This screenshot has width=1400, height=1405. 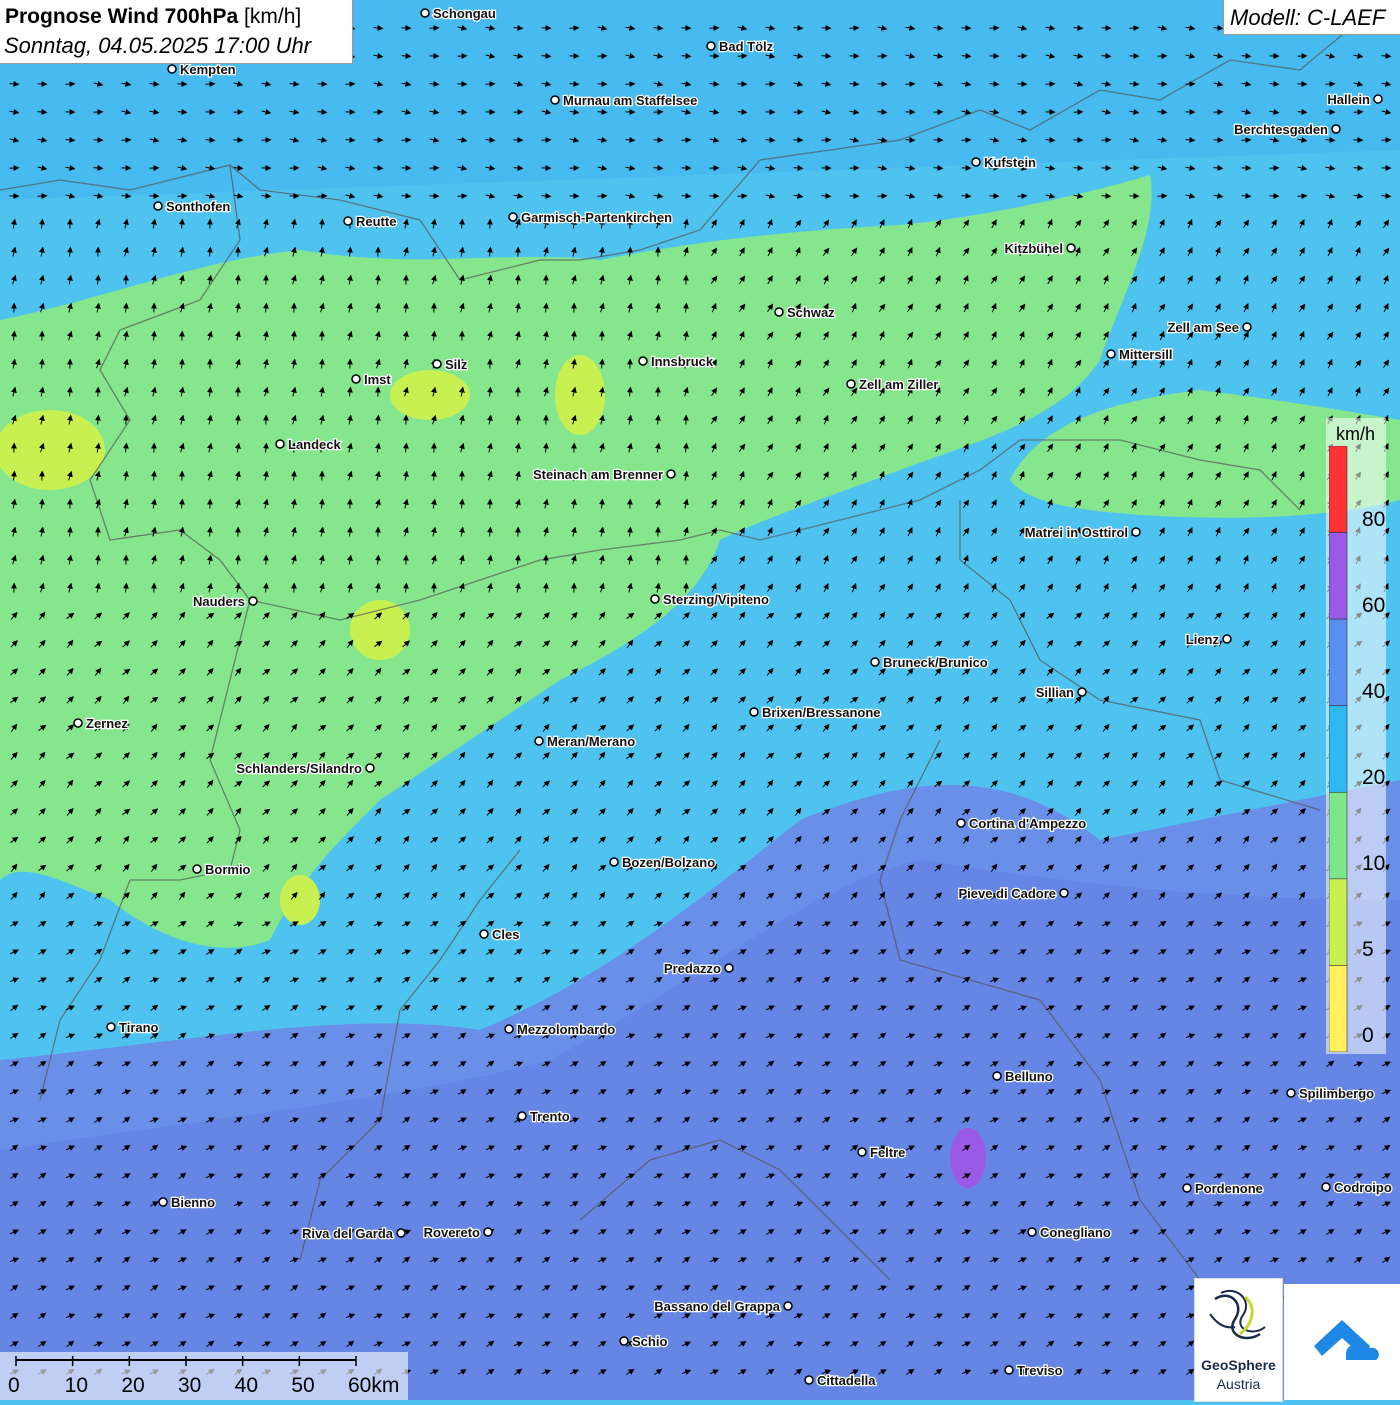 What do you see at coordinates (1229, 1188) in the screenshot?
I see `city-label: Pordenone` at bounding box center [1229, 1188].